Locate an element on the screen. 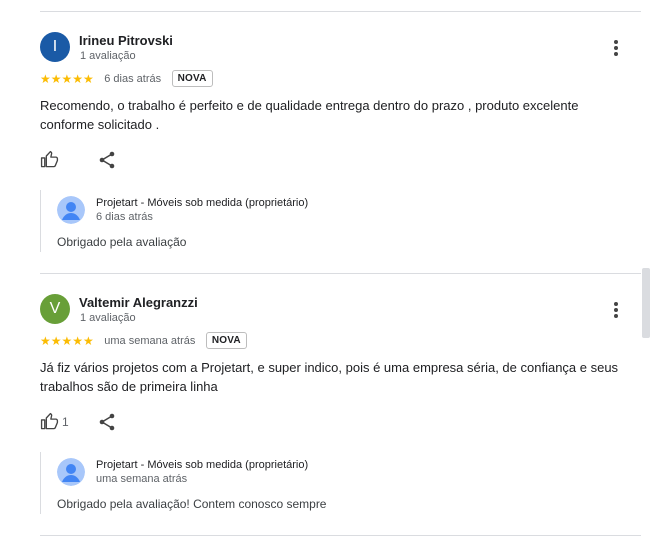  scrollbar-thumb is located at coordinates (646, 303).